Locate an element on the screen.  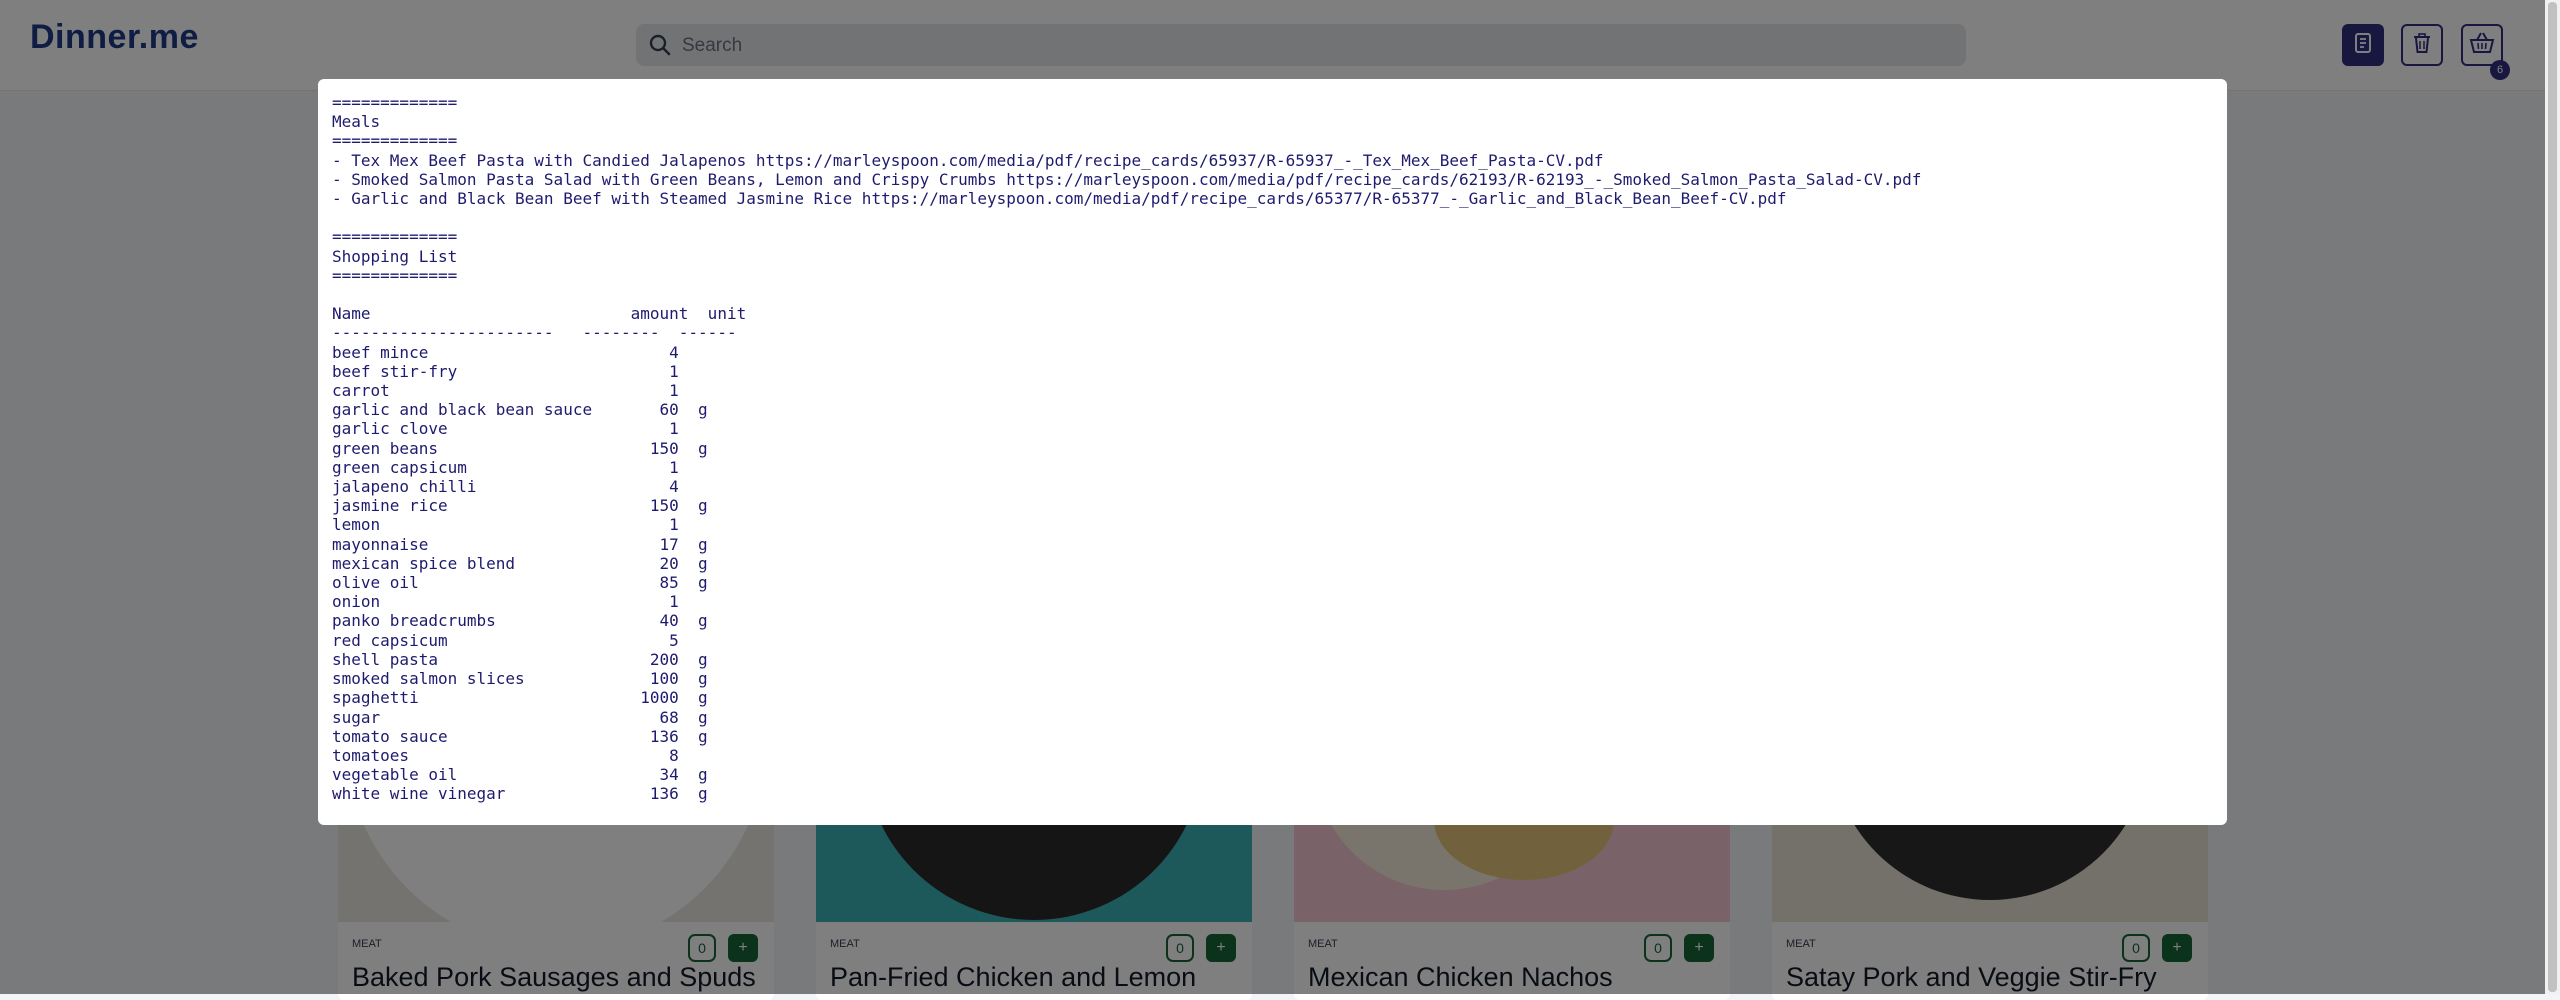
scrollbar-thumb is located at coordinates (2552, 497).